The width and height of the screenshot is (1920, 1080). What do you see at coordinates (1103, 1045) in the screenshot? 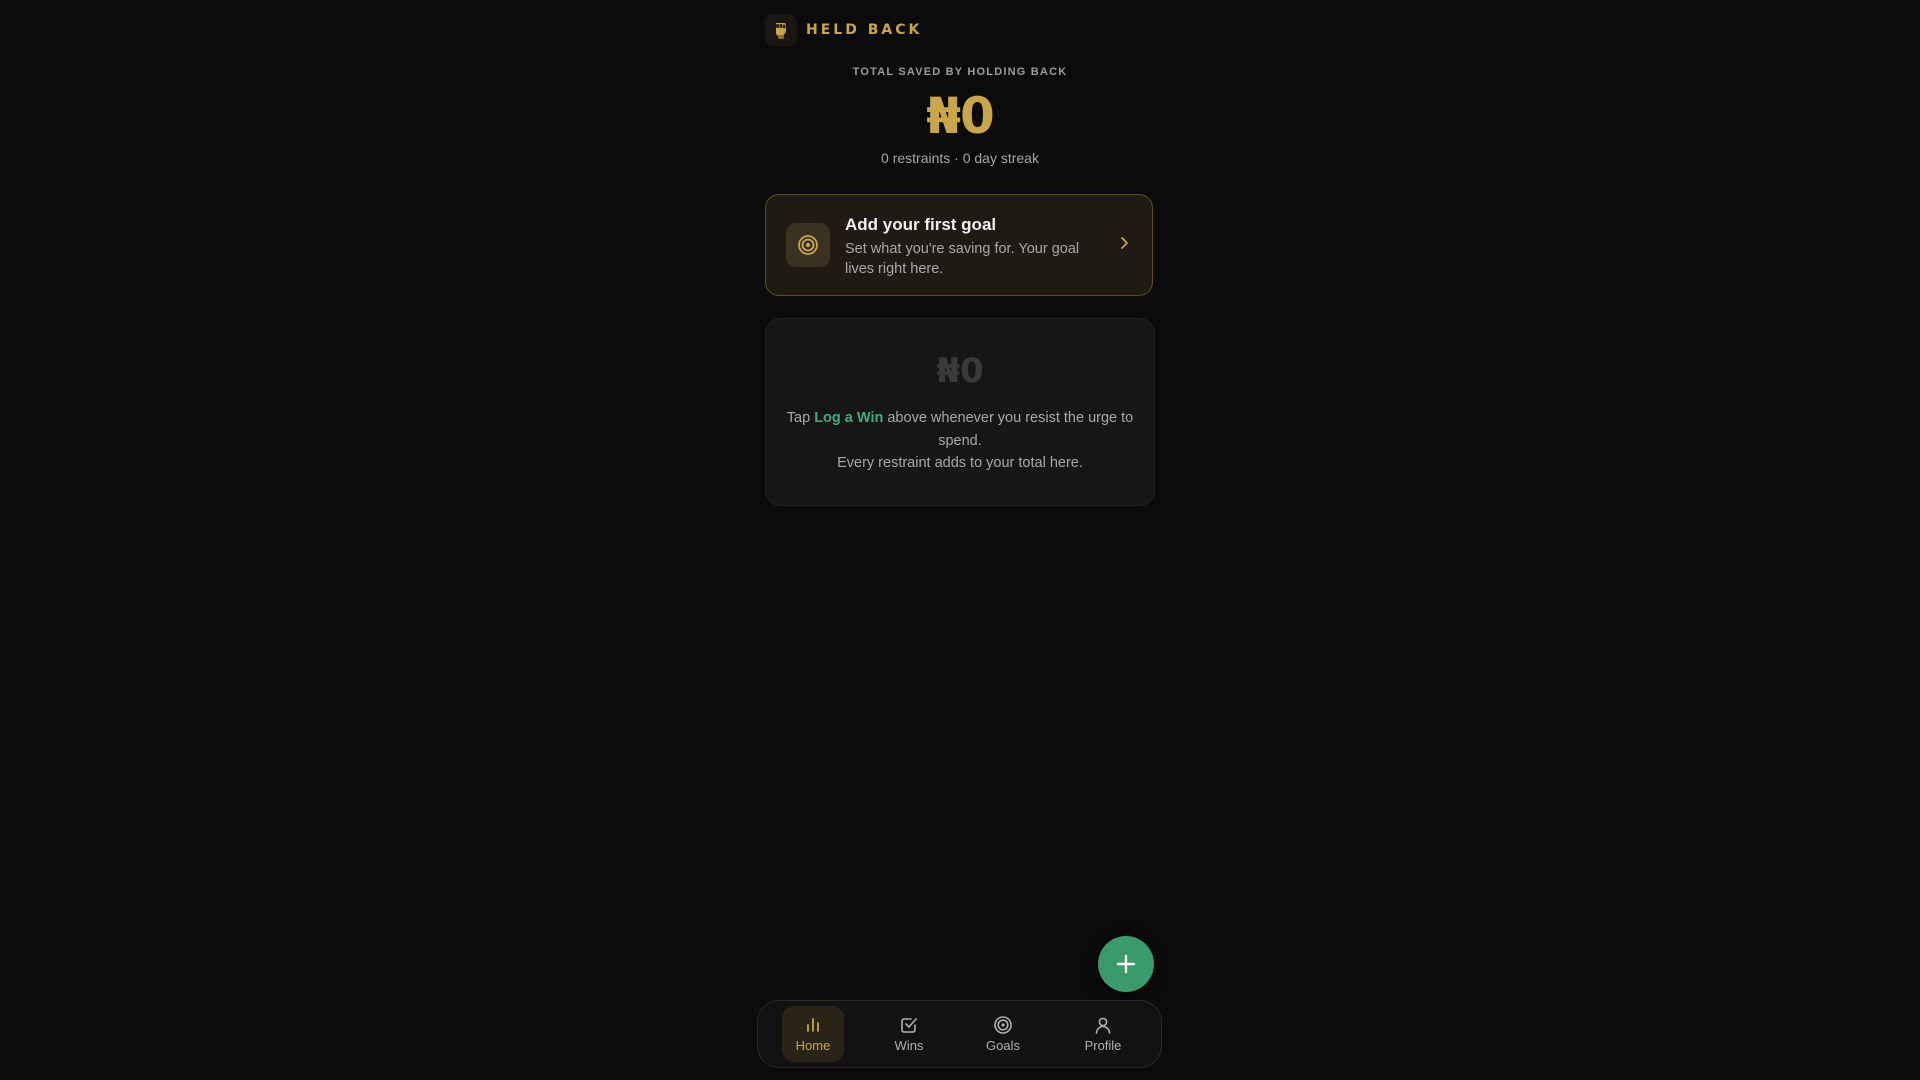
I see `nav-label-profile: Profile` at bounding box center [1103, 1045].